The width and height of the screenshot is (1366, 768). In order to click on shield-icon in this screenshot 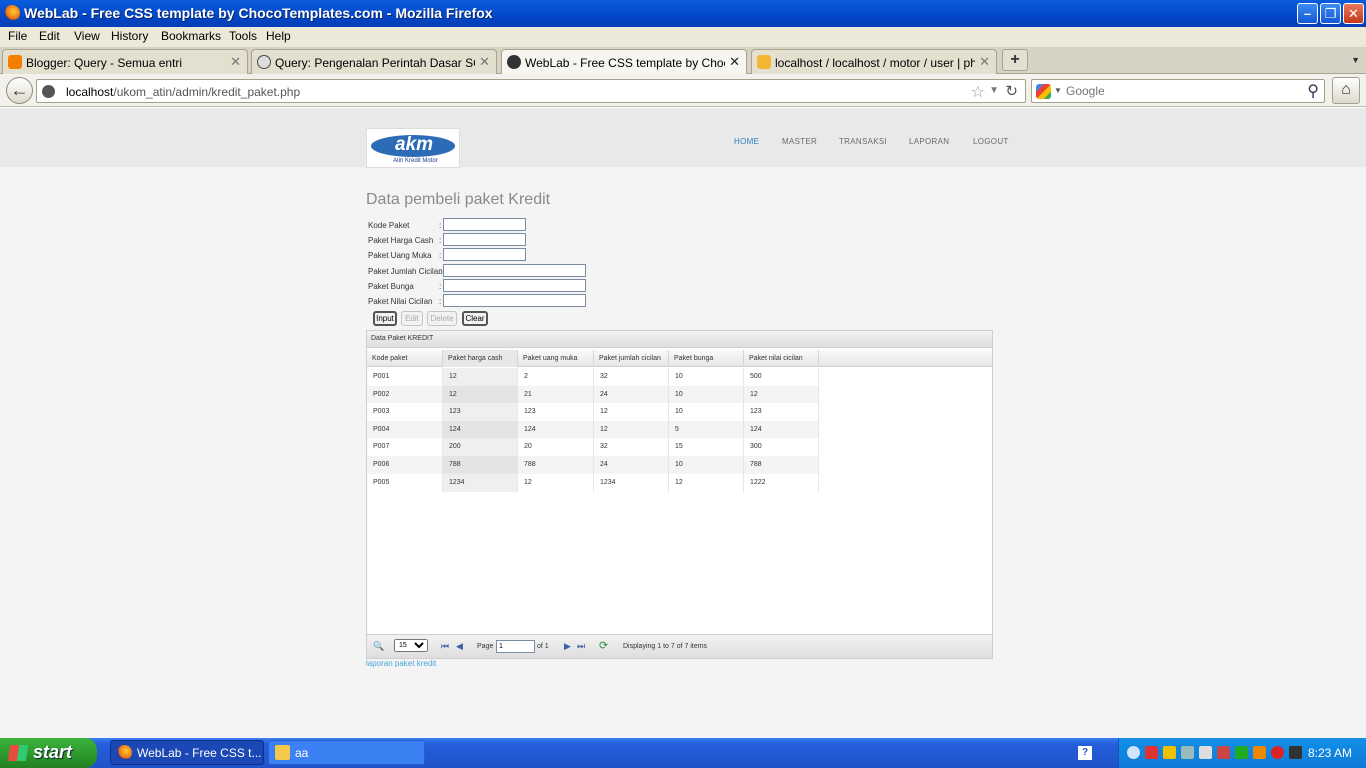, I will do `click(1169, 752)`.